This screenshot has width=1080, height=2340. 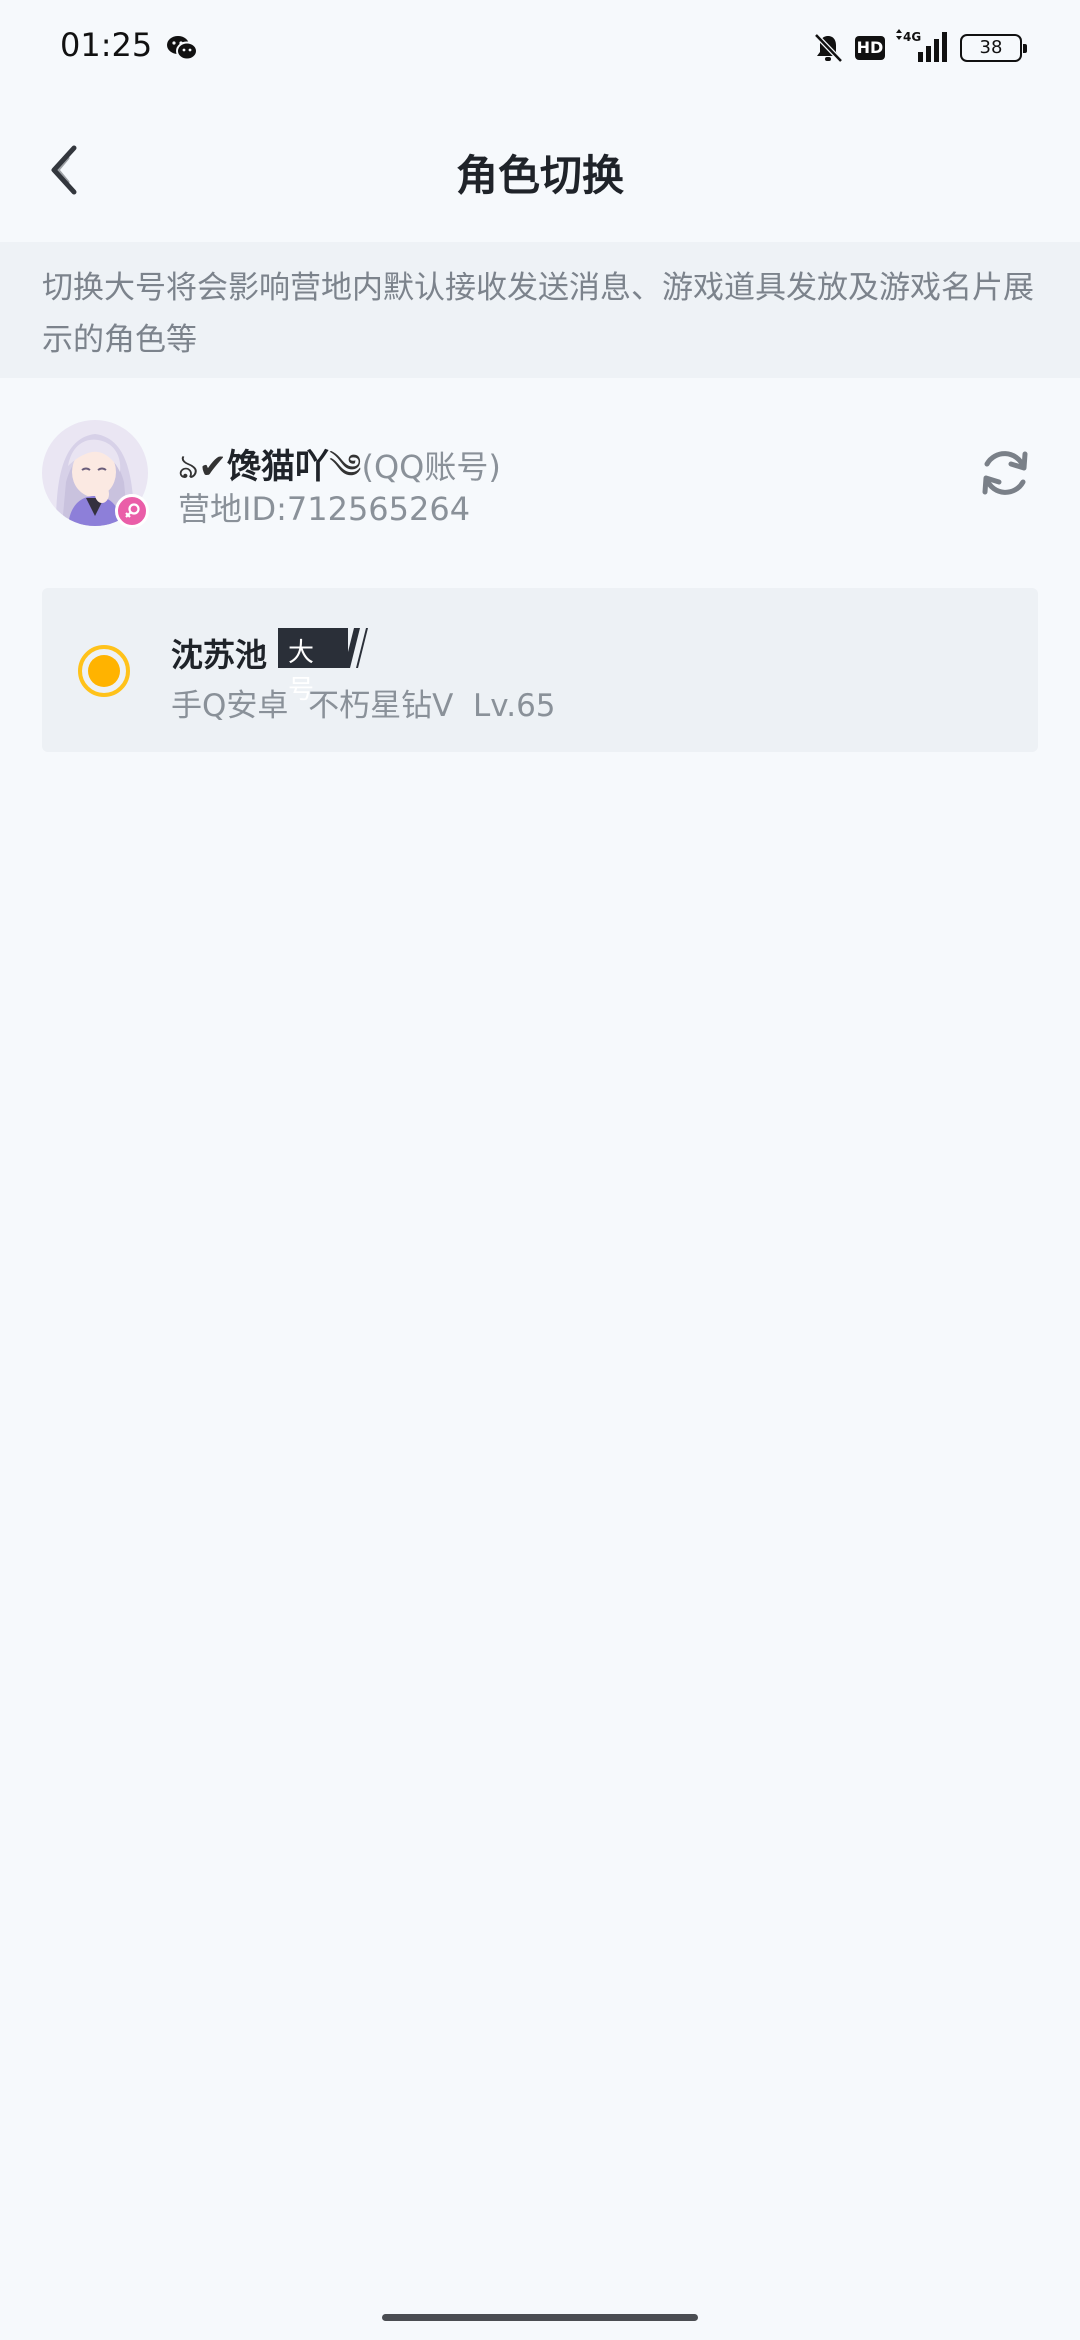 I want to click on mute-bell-icon, so click(x=828, y=48).